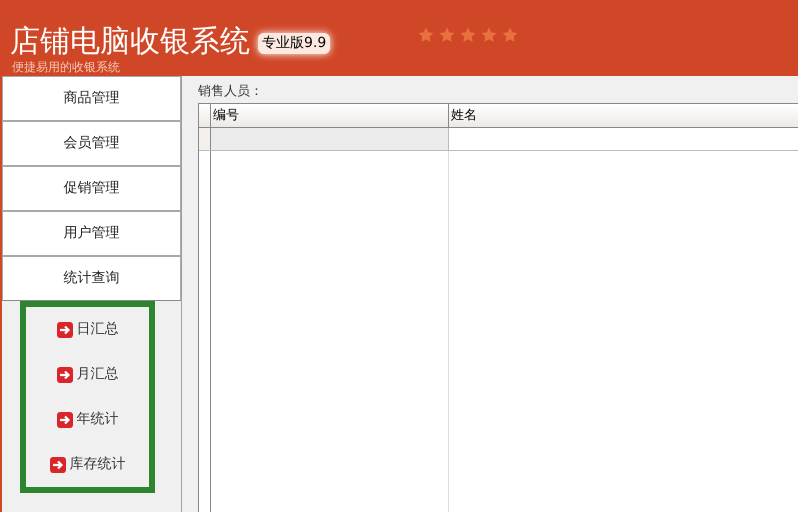 Image resolution: width=798 pixels, height=512 pixels. What do you see at coordinates (91, 278) in the screenshot?
I see `nav-button: 统计查询` at bounding box center [91, 278].